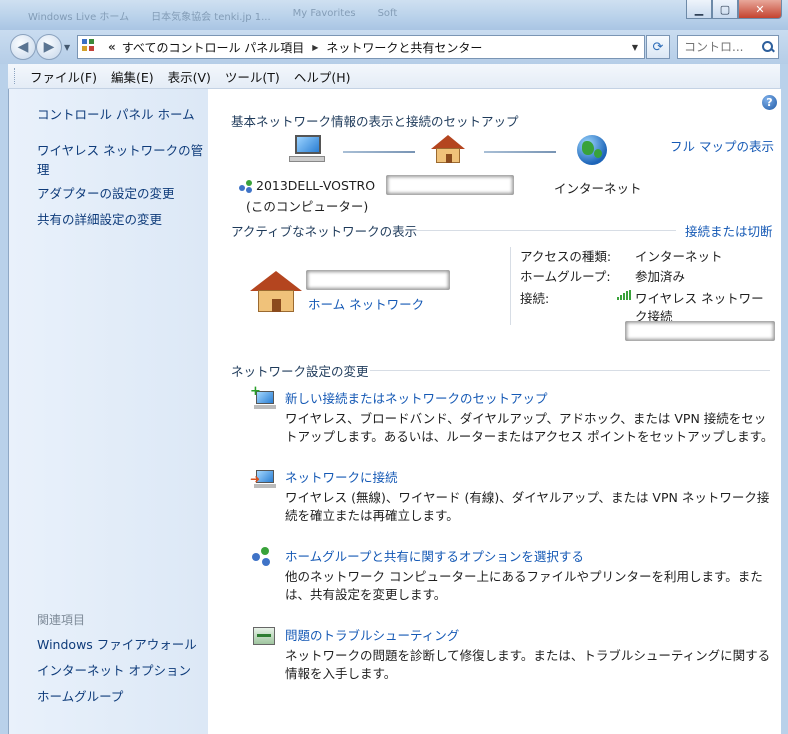 The image size is (788, 734). What do you see at coordinates (387, 13) in the screenshot?
I see `background-tab: Soft` at bounding box center [387, 13].